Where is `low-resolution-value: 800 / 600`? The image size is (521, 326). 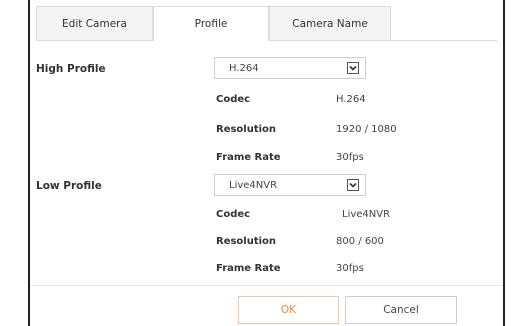
low-resolution-value: 800 / 600 is located at coordinates (360, 241).